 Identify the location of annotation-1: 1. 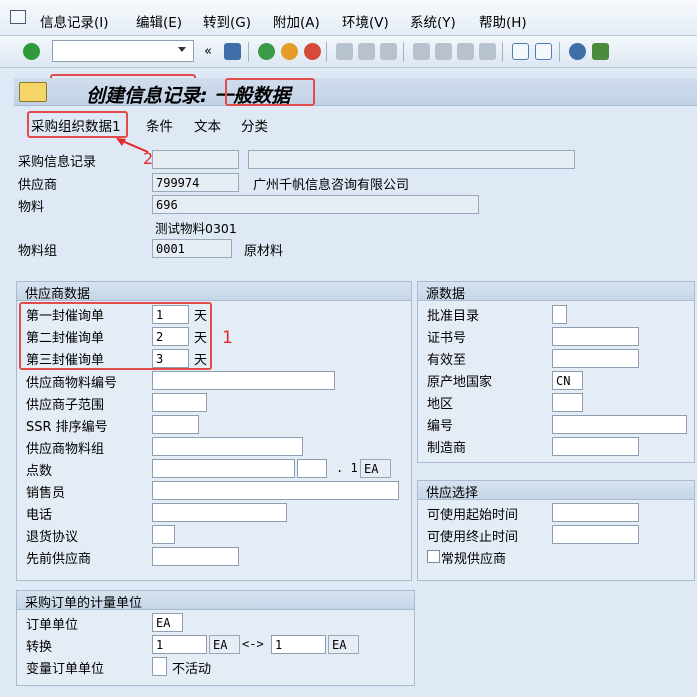
(227, 338).